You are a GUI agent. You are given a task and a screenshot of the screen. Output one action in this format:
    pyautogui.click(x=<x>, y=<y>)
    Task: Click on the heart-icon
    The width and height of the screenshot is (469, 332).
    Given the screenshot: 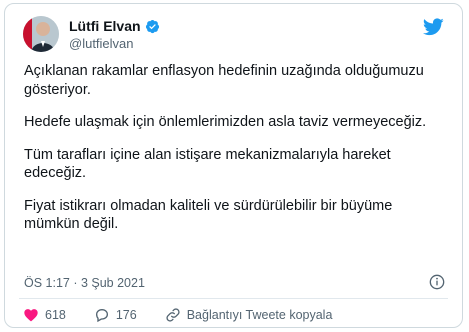 What is the action you would take?
    pyautogui.click(x=31, y=315)
    